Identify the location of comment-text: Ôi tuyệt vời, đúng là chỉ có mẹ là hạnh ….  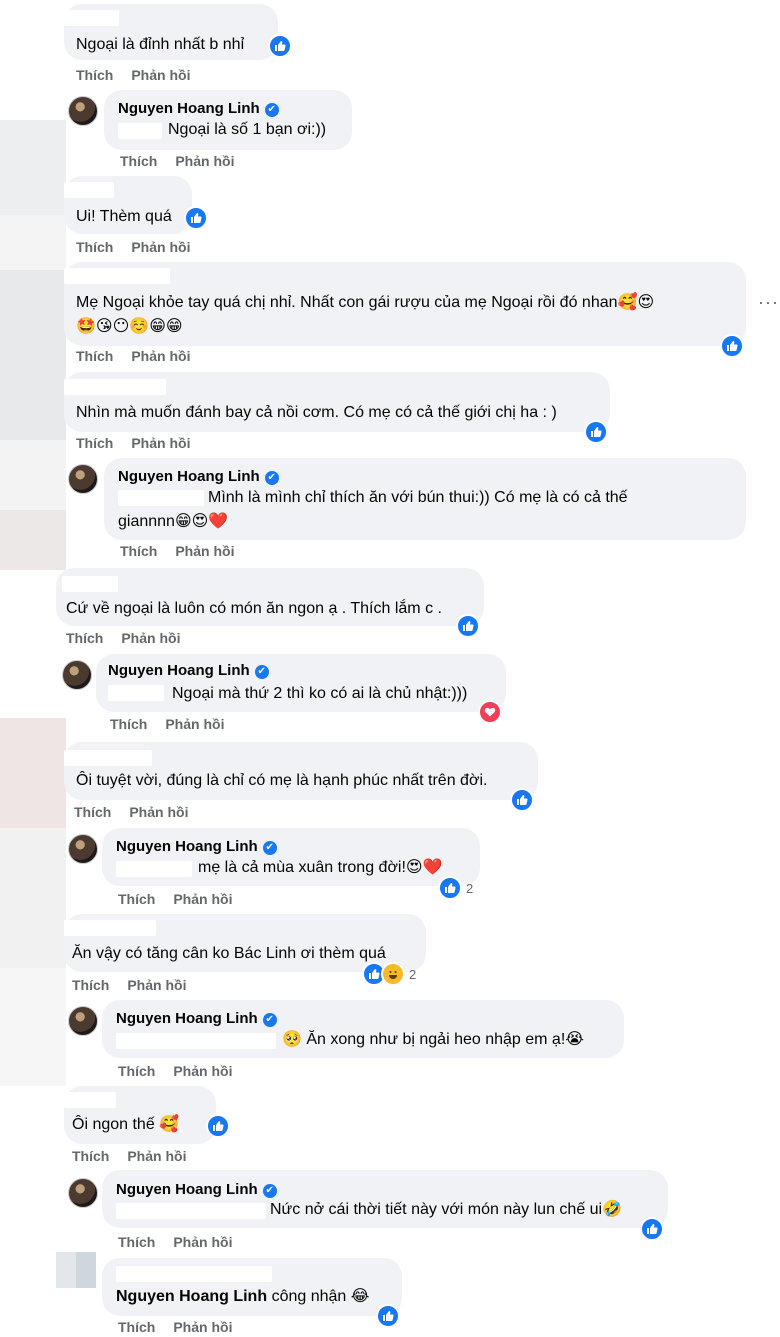
(282, 780).